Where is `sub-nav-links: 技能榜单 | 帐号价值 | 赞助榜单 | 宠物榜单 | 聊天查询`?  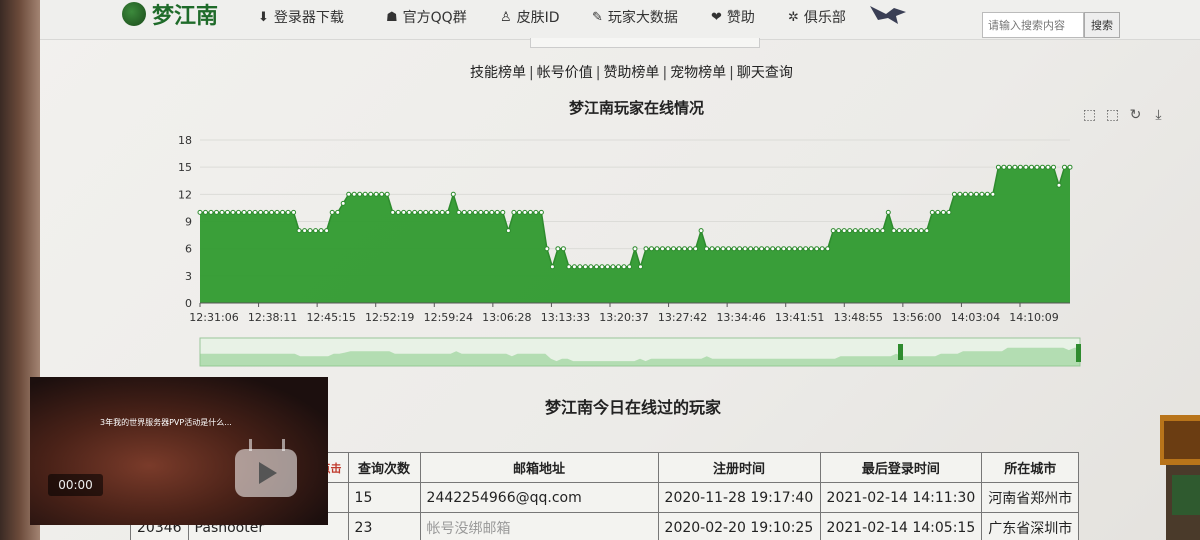 sub-nav-links: 技能榜单 | 帐号价值 | 赞助榜单 | 宠物榜单 | 聊天查询 is located at coordinates (631, 72).